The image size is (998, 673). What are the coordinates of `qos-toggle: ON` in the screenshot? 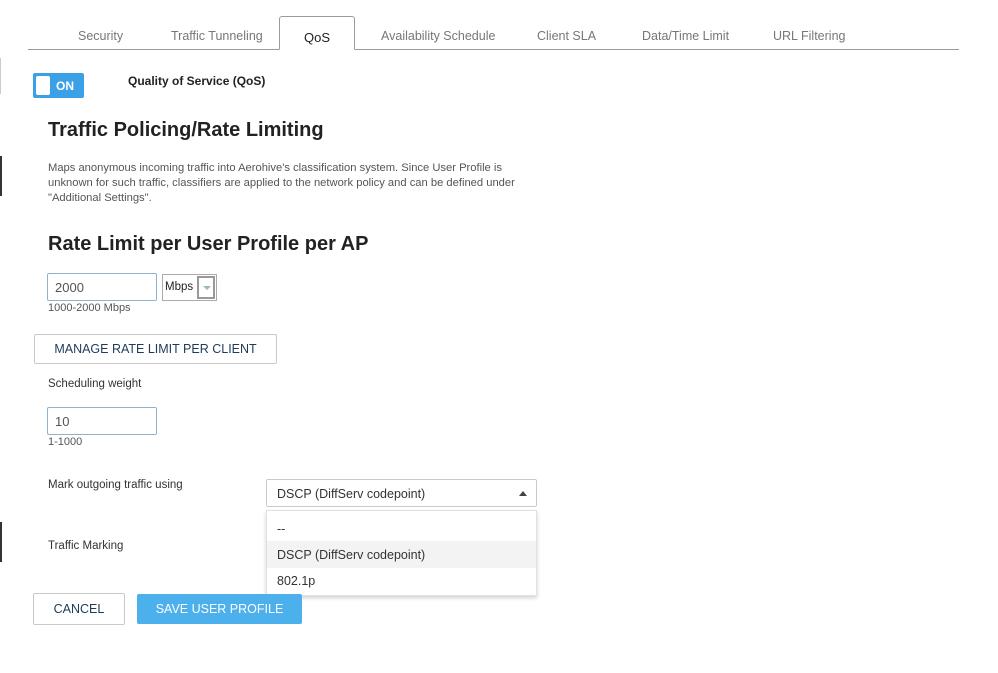 It's located at (58, 85).